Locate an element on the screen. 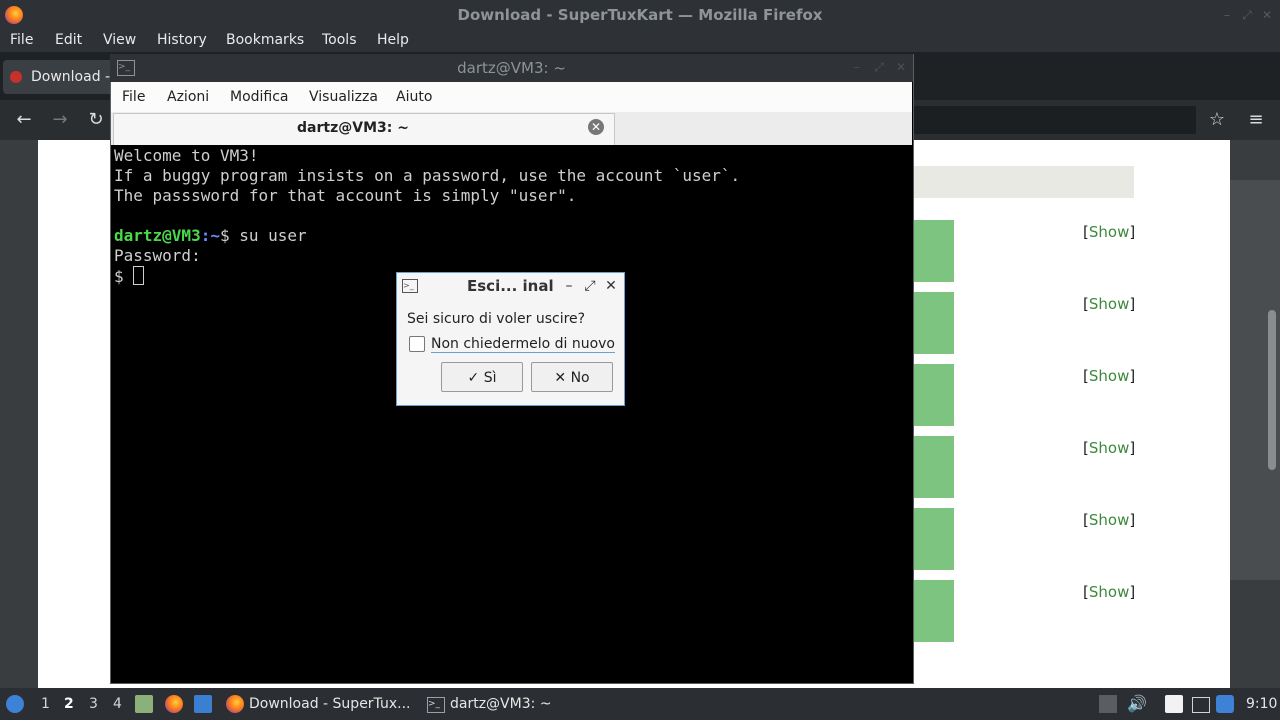 The width and height of the screenshot is (1280, 720). terminal-current-line: $ is located at coordinates (129, 276).